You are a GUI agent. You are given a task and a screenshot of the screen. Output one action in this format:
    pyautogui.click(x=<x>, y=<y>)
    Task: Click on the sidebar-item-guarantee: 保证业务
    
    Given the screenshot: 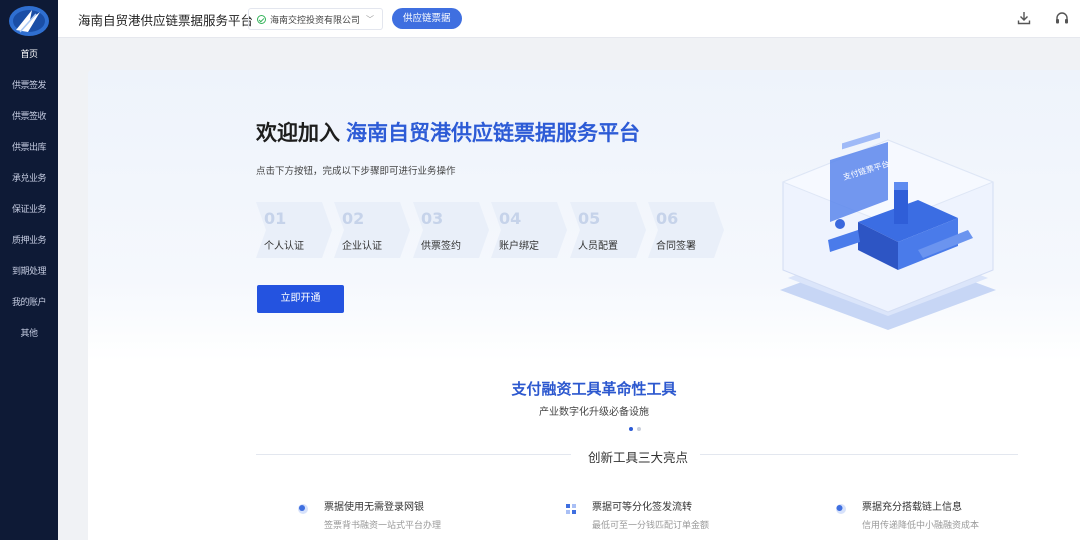 What is the action you would take?
    pyautogui.click(x=29, y=210)
    